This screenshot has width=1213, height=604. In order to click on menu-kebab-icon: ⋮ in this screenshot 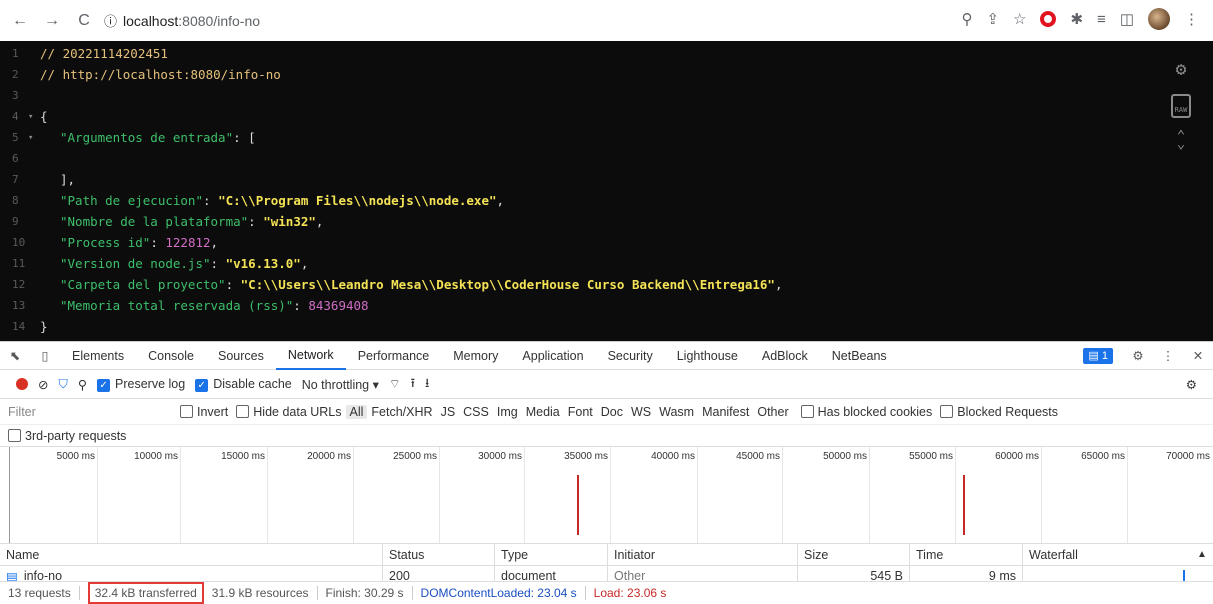, I will do `click(1191, 19)`.